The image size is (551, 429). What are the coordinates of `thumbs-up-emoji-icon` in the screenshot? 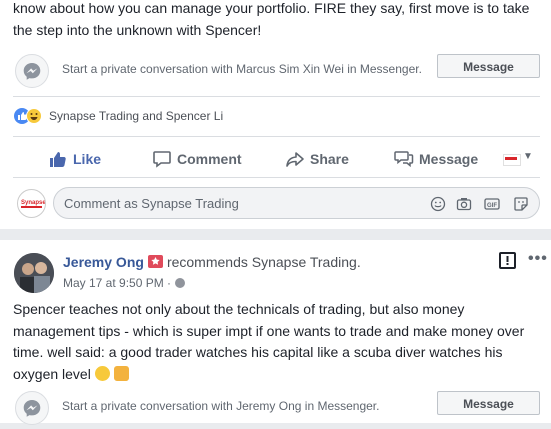 It's located at (121, 373).